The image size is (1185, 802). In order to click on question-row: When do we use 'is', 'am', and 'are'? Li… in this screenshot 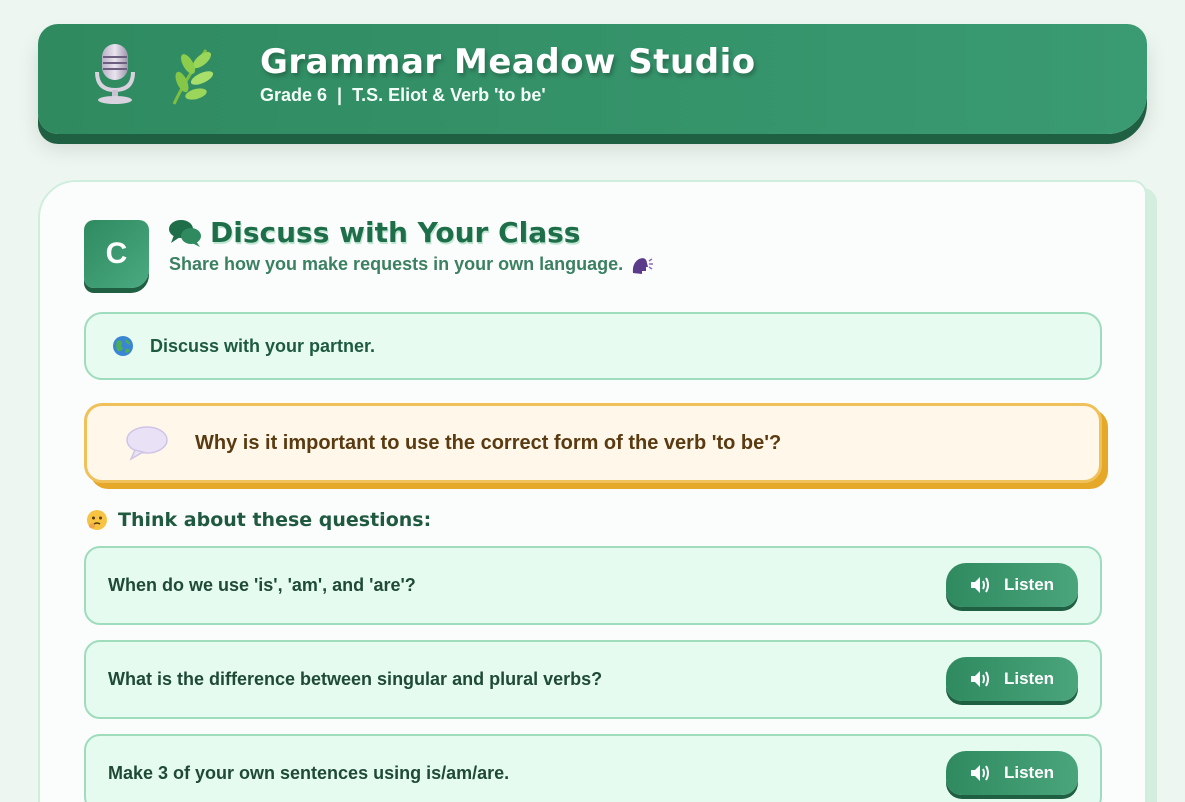, I will do `click(593, 585)`.